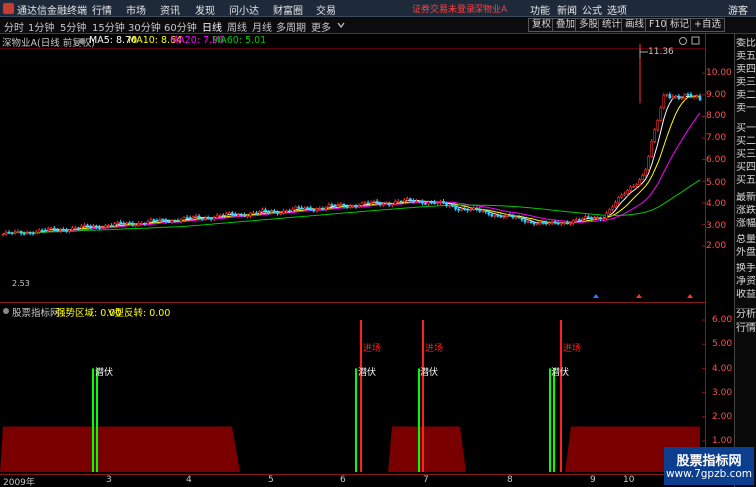  I want to click on side-item: 卖二, so click(746, 96).